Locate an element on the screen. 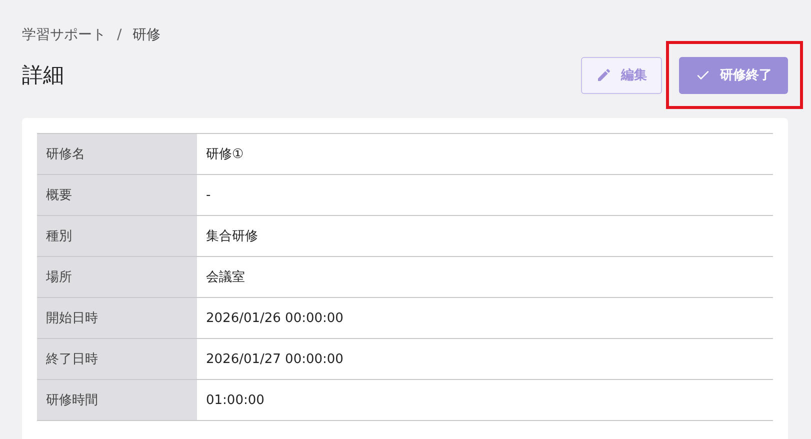  field-label: 概要 is located at coordinates (117, 195).